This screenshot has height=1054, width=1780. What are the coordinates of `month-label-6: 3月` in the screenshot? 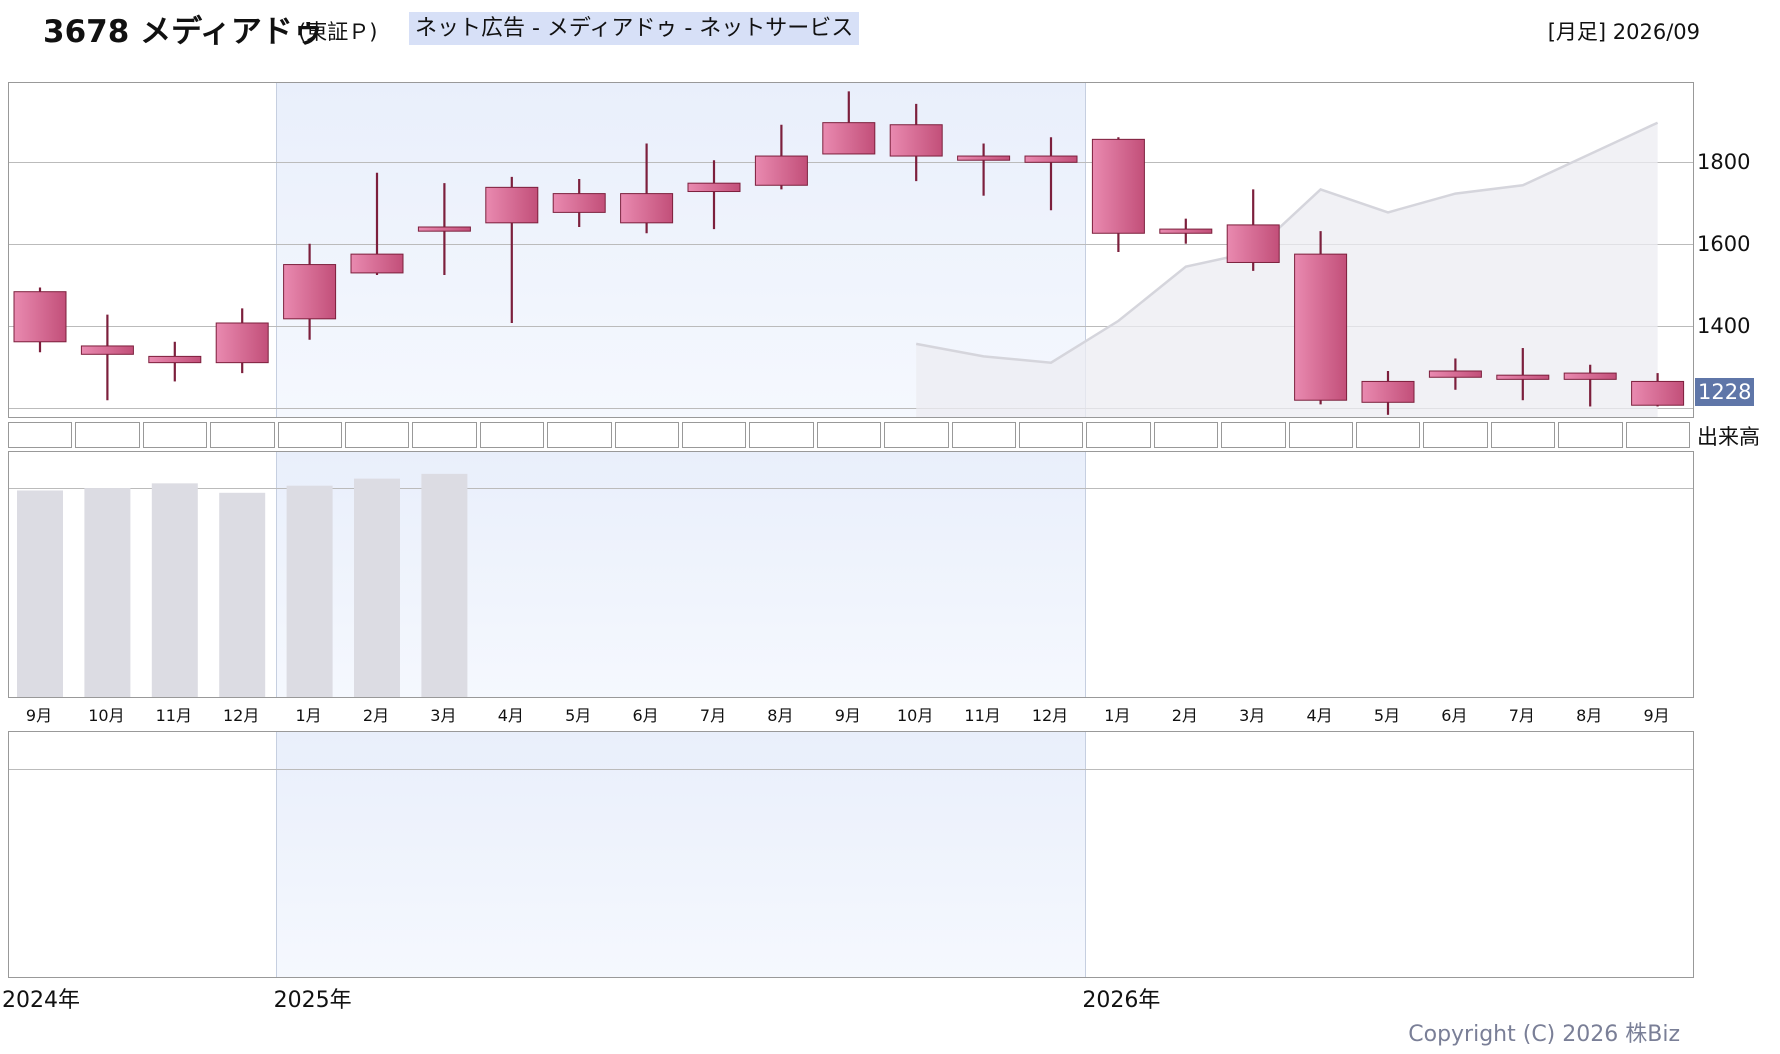 It's located at (443, 715).